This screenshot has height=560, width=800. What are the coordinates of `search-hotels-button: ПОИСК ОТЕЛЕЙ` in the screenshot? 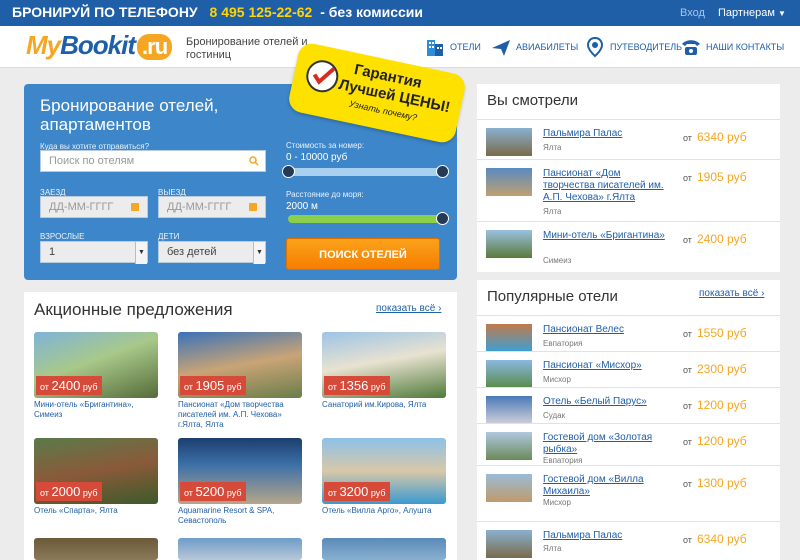 It's located at (363, 254).